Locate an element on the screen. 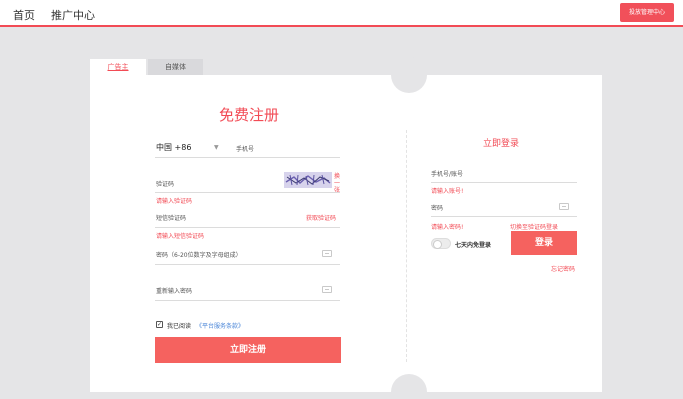  password-error: 请输入密码! is located at coordinates (447, 227).